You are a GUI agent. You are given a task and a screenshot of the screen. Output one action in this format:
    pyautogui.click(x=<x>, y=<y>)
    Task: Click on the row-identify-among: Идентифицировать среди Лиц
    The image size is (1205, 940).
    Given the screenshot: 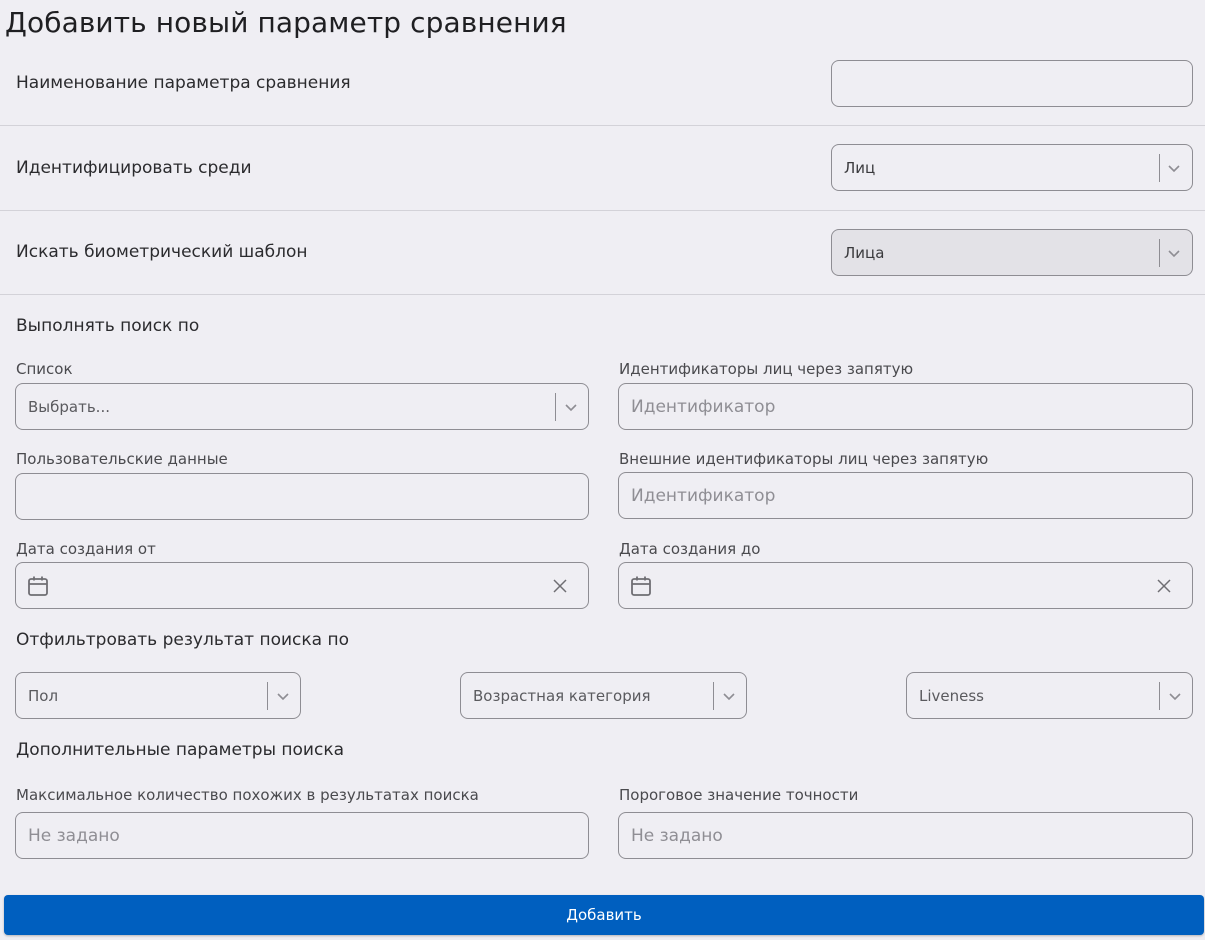 What is the action you would take?
    pyautogui.click(x=602, y=168)
    